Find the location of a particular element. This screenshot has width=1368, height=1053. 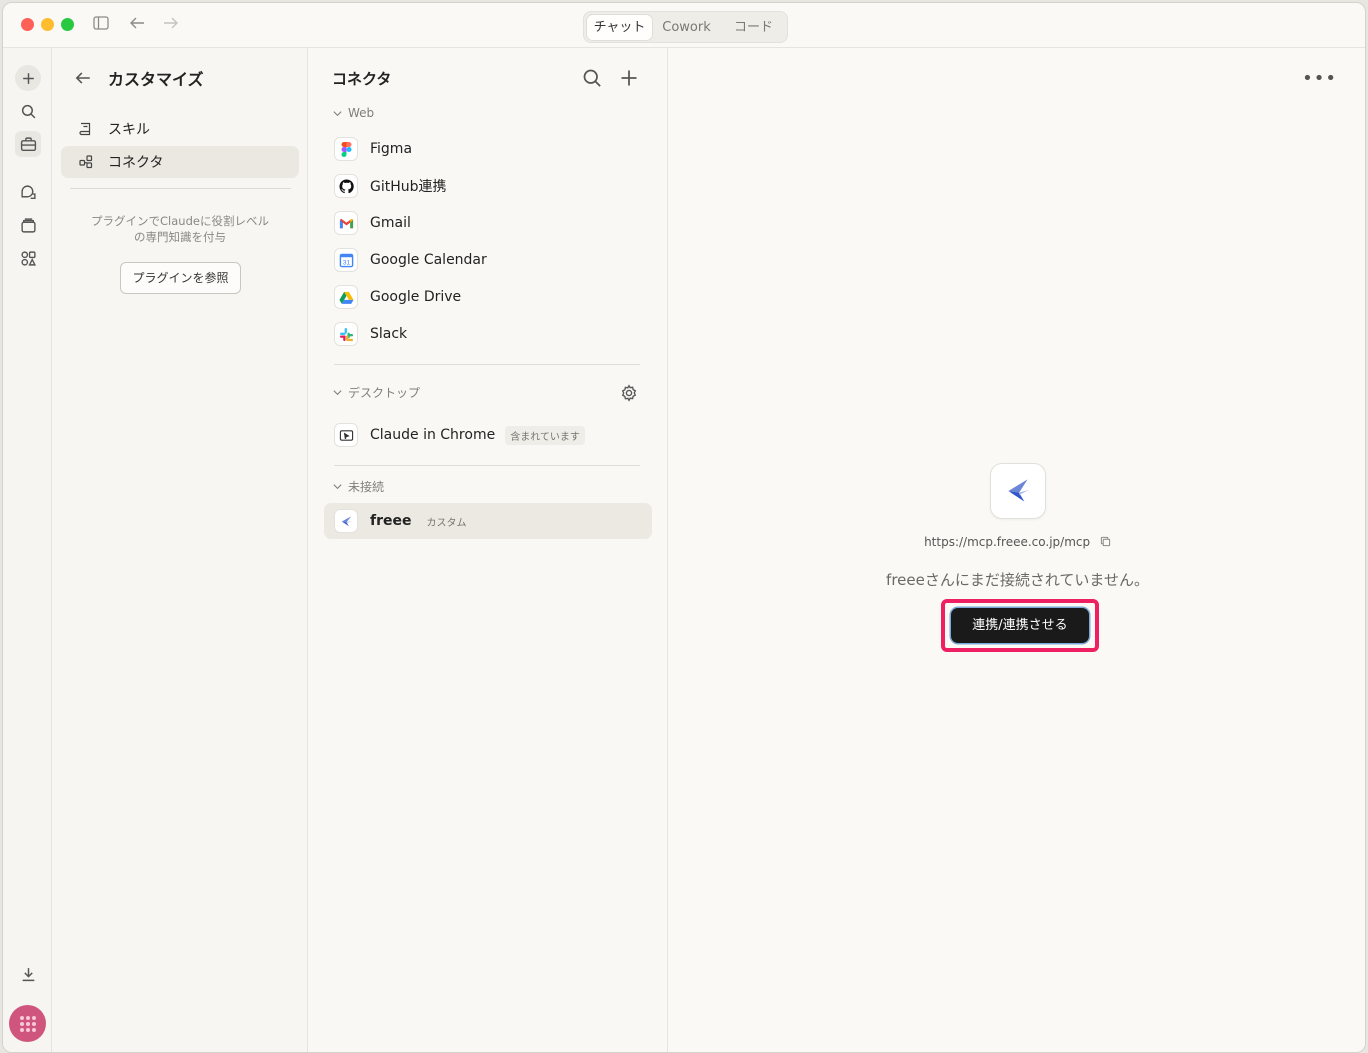

new-chat-button is located at coordinates (28, 78).